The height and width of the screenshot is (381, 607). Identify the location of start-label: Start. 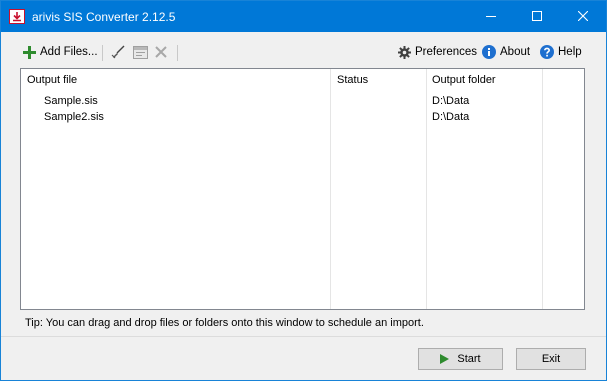
(469, 359).